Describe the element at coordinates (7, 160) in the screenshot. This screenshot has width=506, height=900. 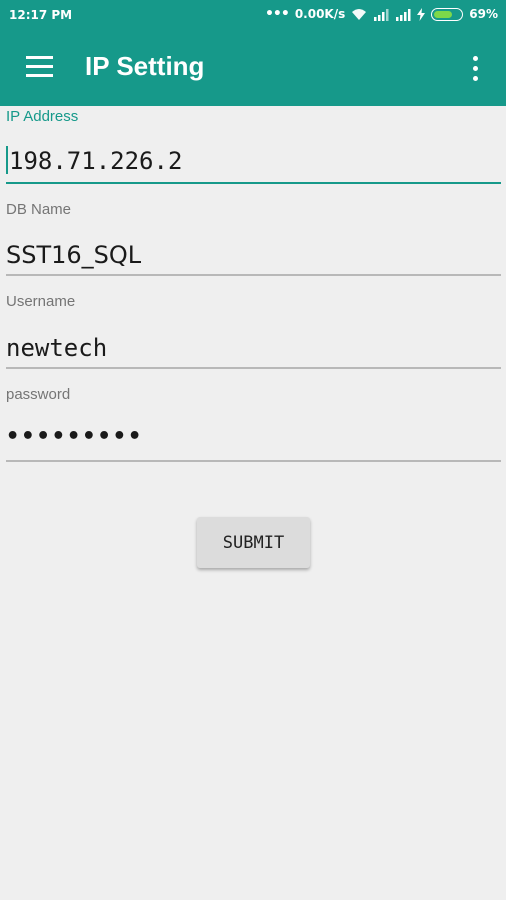
I see `text-cursor` at that location.